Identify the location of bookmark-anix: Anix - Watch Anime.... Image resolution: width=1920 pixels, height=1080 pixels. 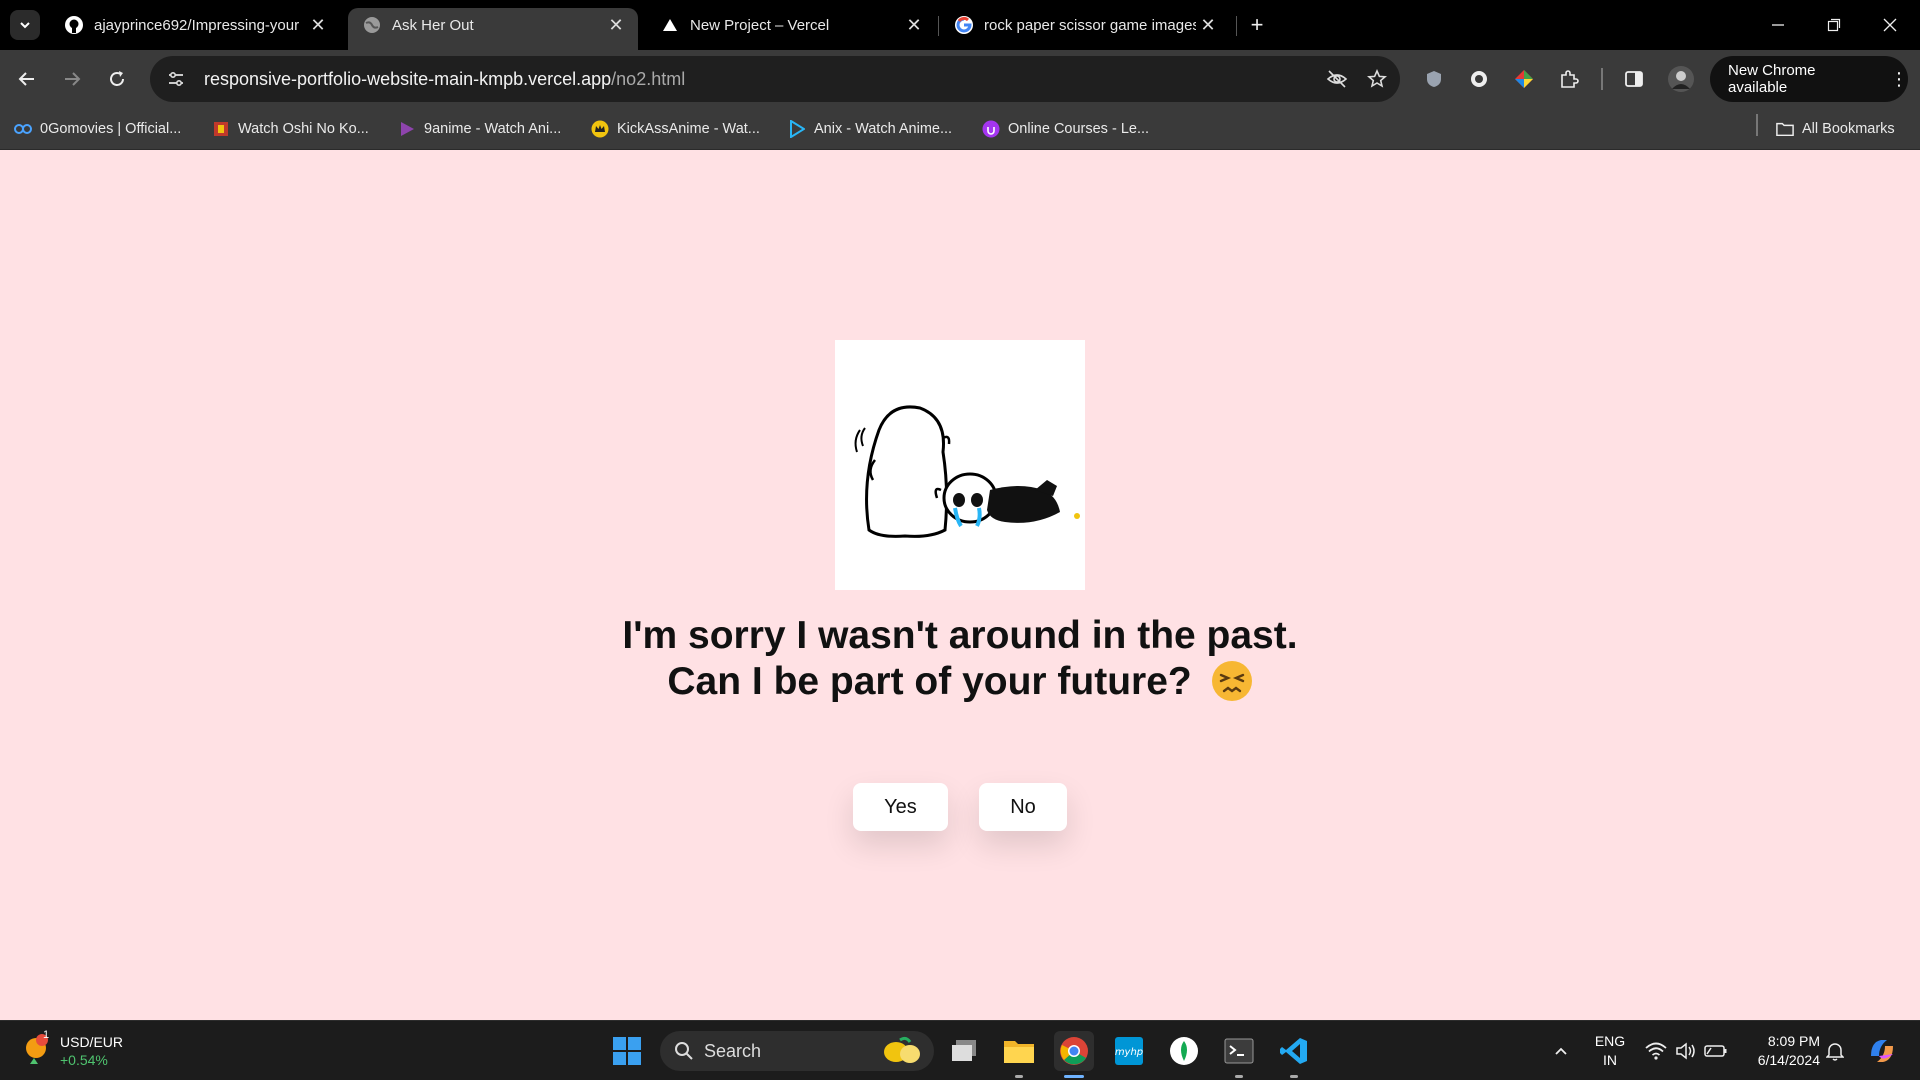
(870, 129).